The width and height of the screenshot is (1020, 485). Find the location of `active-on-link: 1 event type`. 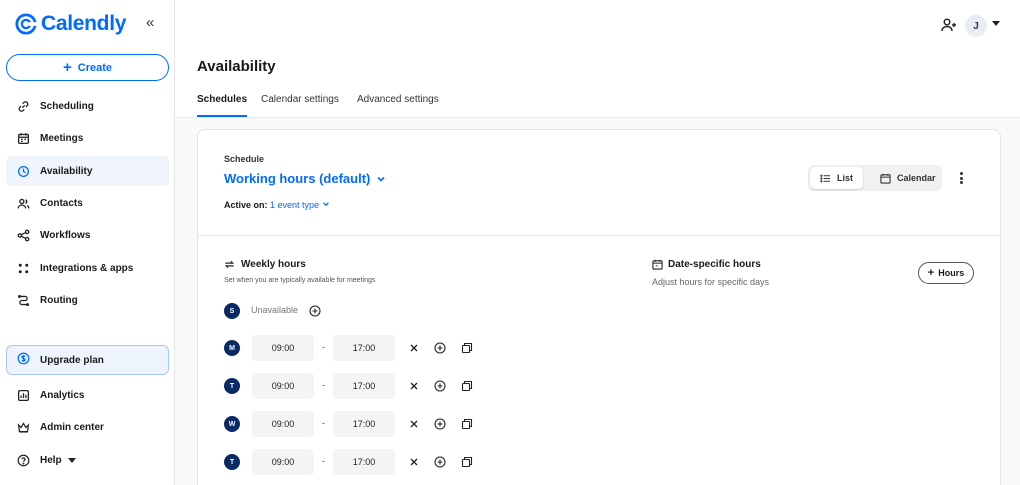

active-on-link: 1 event type is located at coordinates (300, 205).